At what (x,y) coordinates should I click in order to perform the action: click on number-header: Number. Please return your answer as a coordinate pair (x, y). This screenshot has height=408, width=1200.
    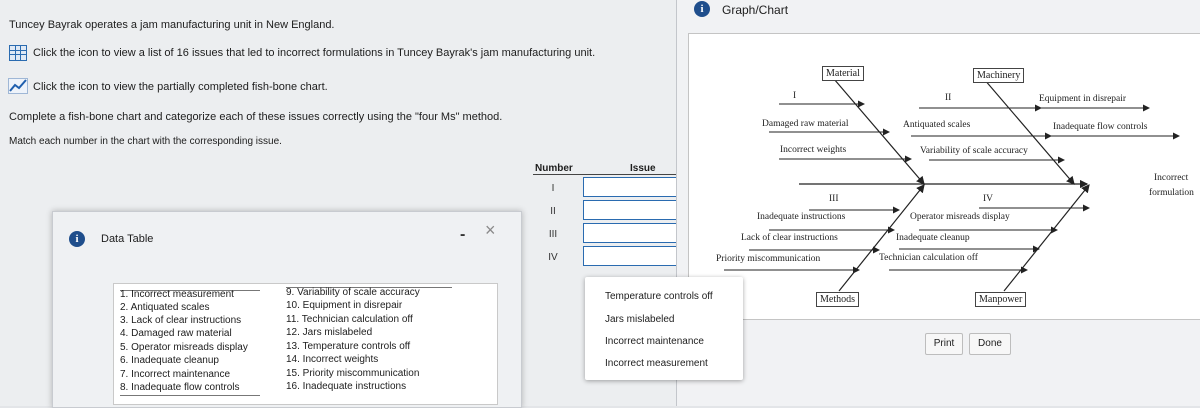
    Looking at the image, I should click on (554, 168).